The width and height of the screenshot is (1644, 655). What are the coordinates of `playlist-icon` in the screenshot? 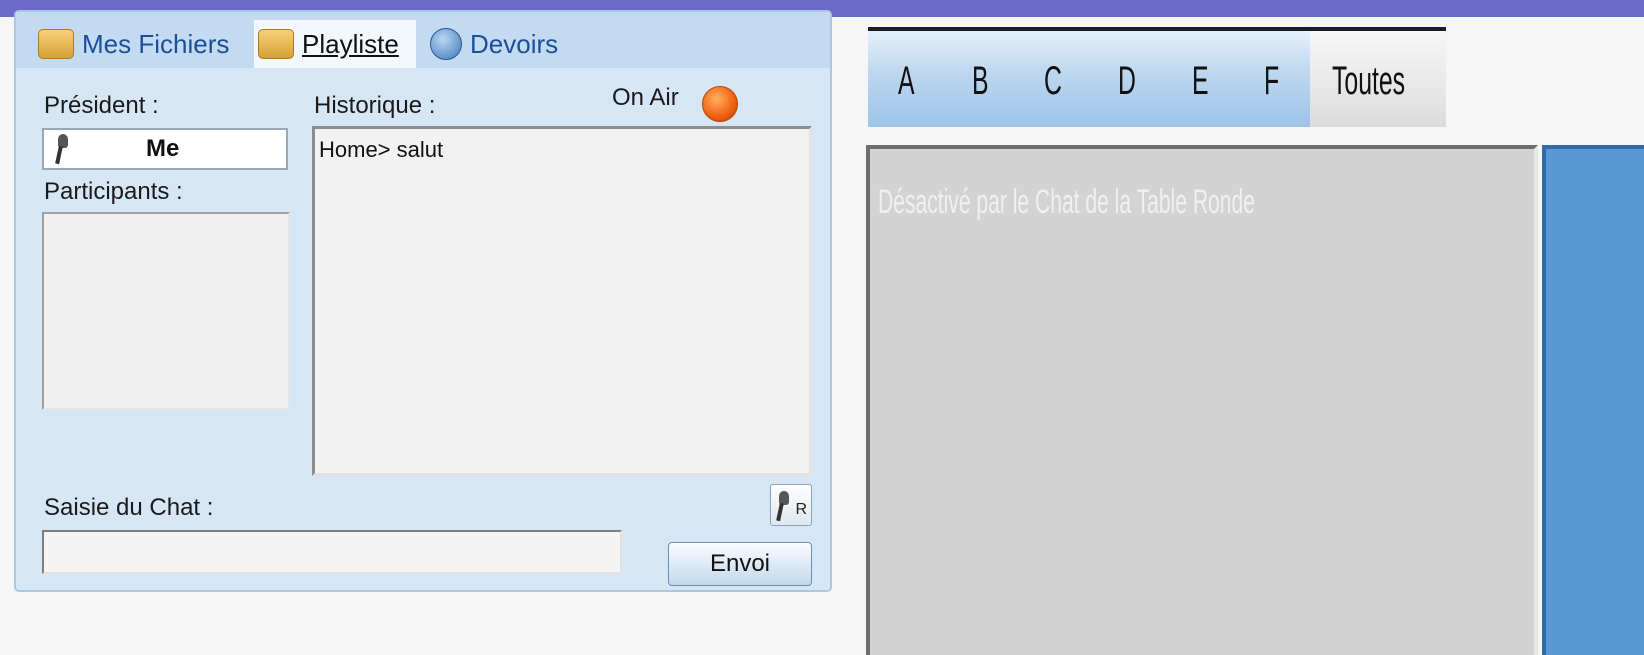 It's located at (276, 44).